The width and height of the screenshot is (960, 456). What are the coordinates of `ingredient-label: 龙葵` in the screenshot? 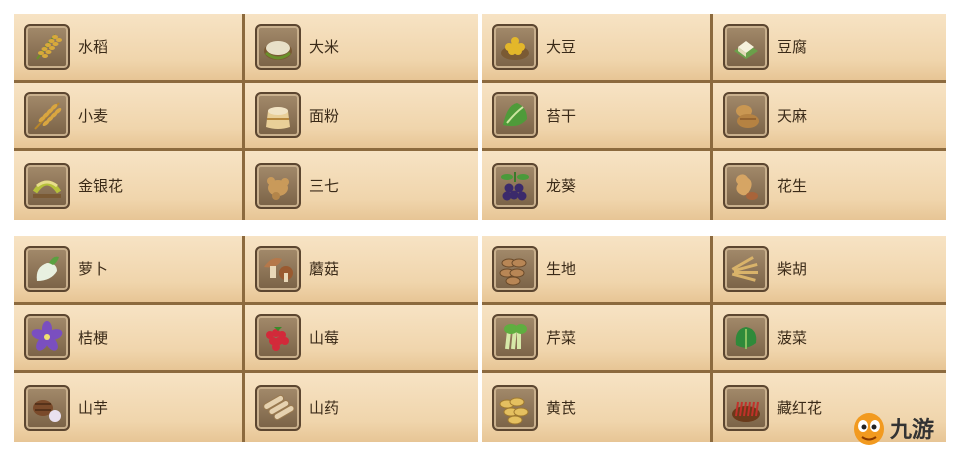 It's located at (561, 186).